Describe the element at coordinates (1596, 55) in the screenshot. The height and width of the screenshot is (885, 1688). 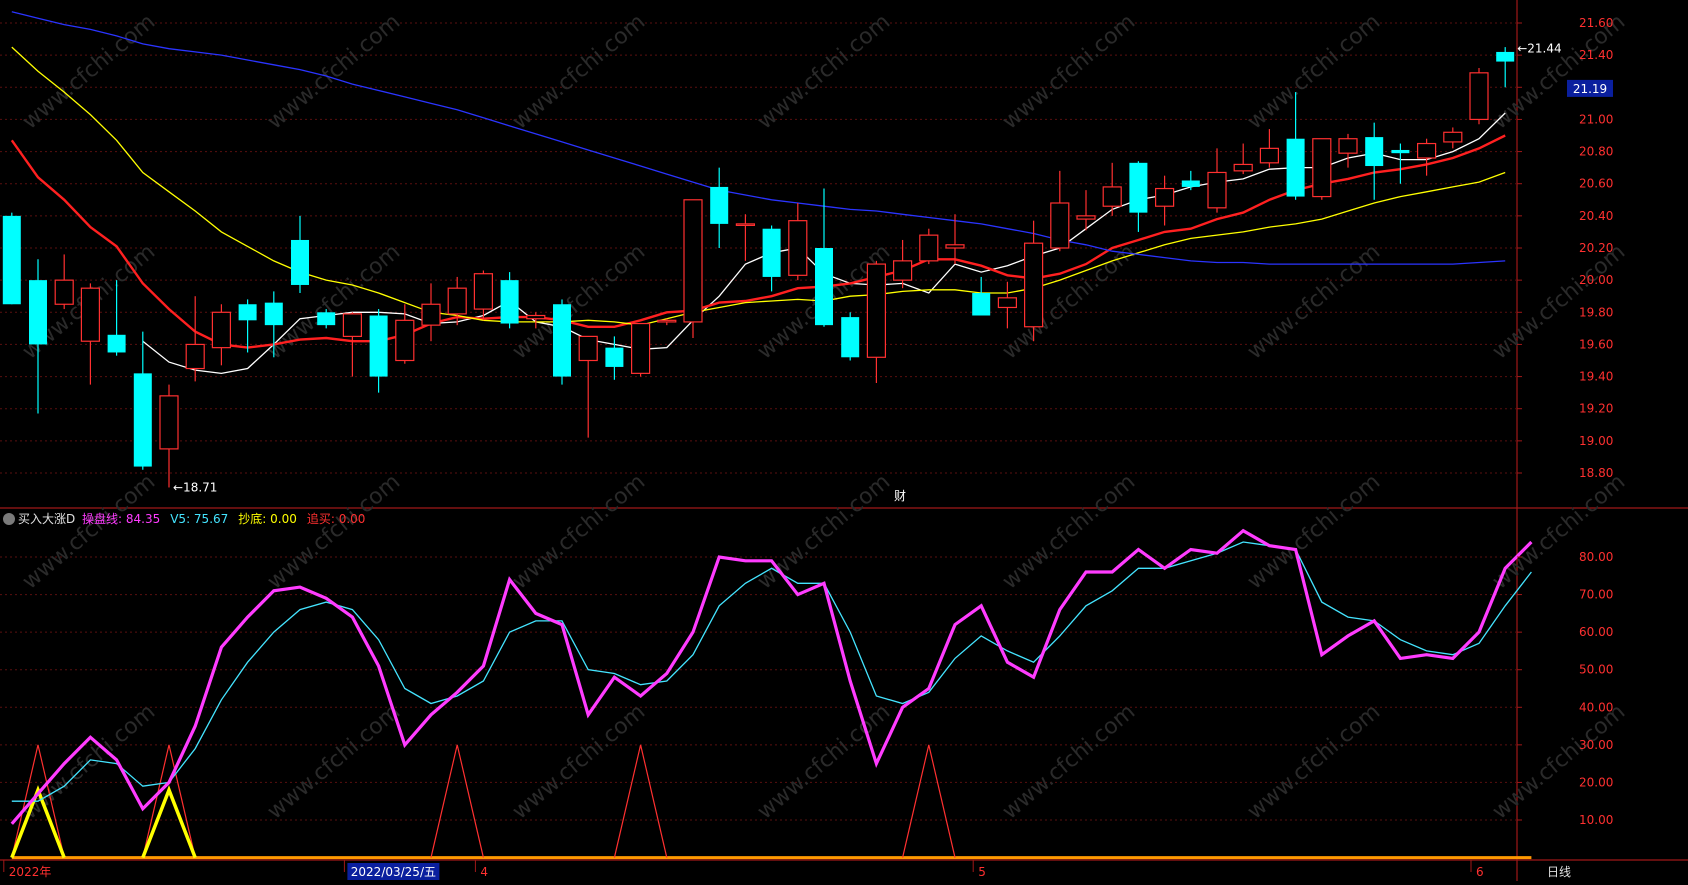
I see `price-tick-label: 21.40` at that location.